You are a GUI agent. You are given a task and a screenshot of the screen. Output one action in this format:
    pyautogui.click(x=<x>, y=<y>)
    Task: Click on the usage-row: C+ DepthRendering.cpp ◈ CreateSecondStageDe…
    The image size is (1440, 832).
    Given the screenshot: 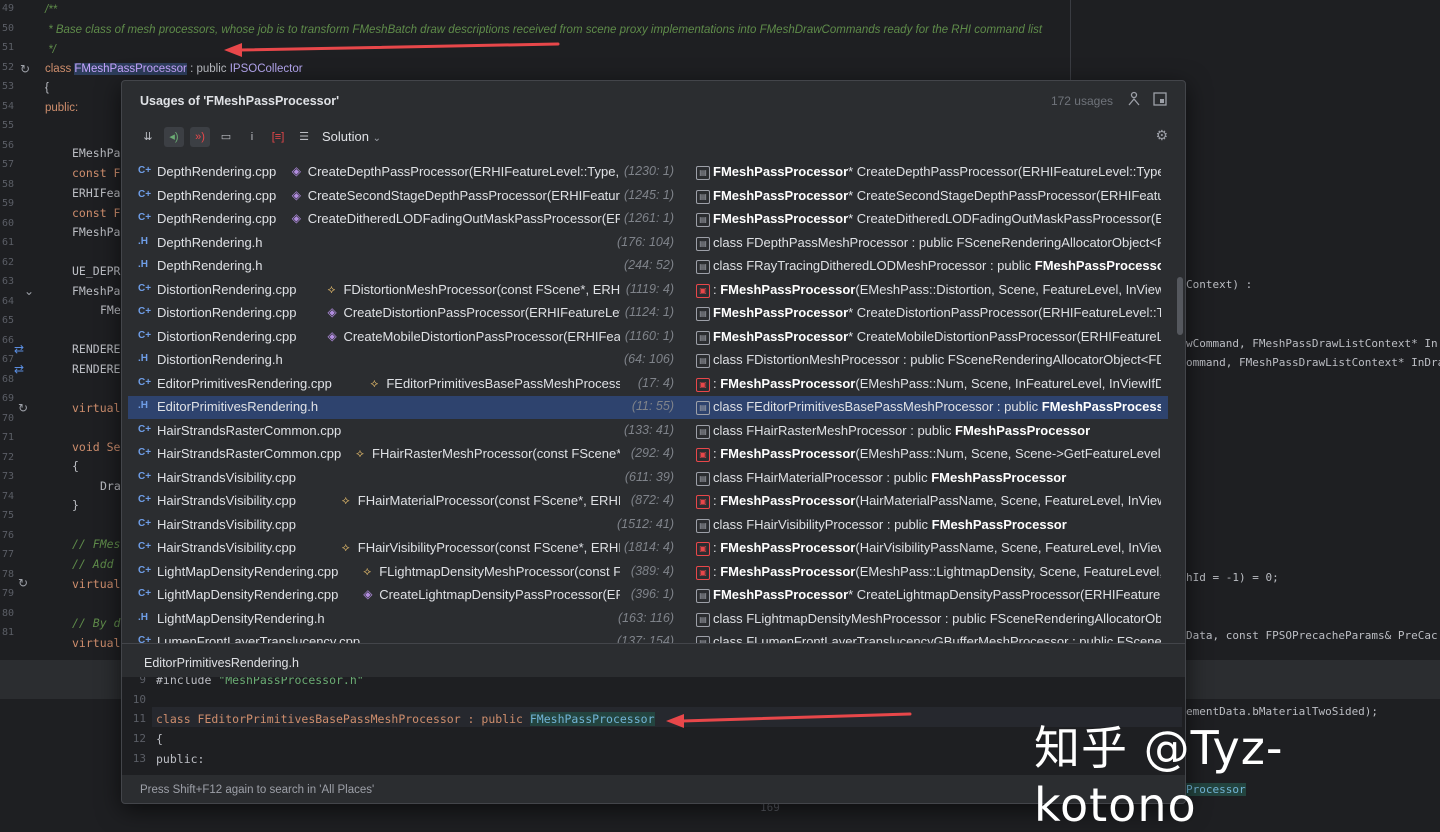 What is the action you would take?
    pyautogui.click(x=648, y=196)
    